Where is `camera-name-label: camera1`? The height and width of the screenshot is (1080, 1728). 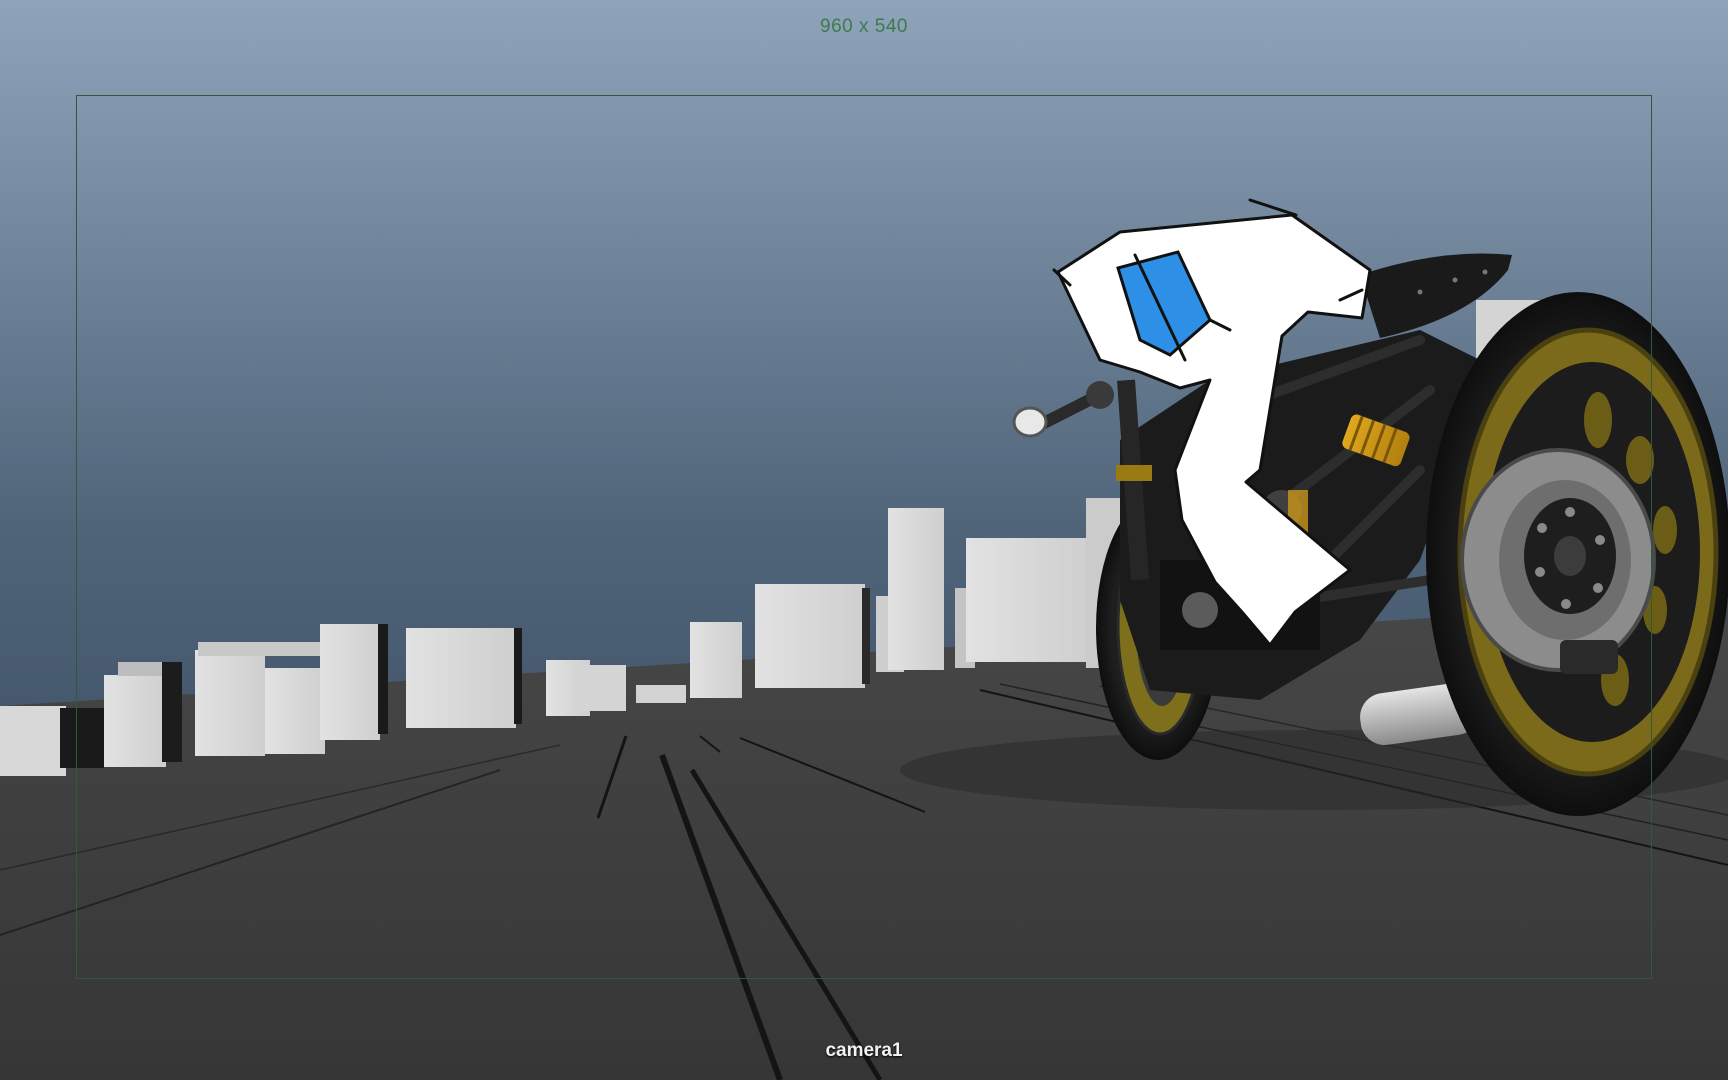 camera-name-label: camera1 is located at coordinates (864, 1050).